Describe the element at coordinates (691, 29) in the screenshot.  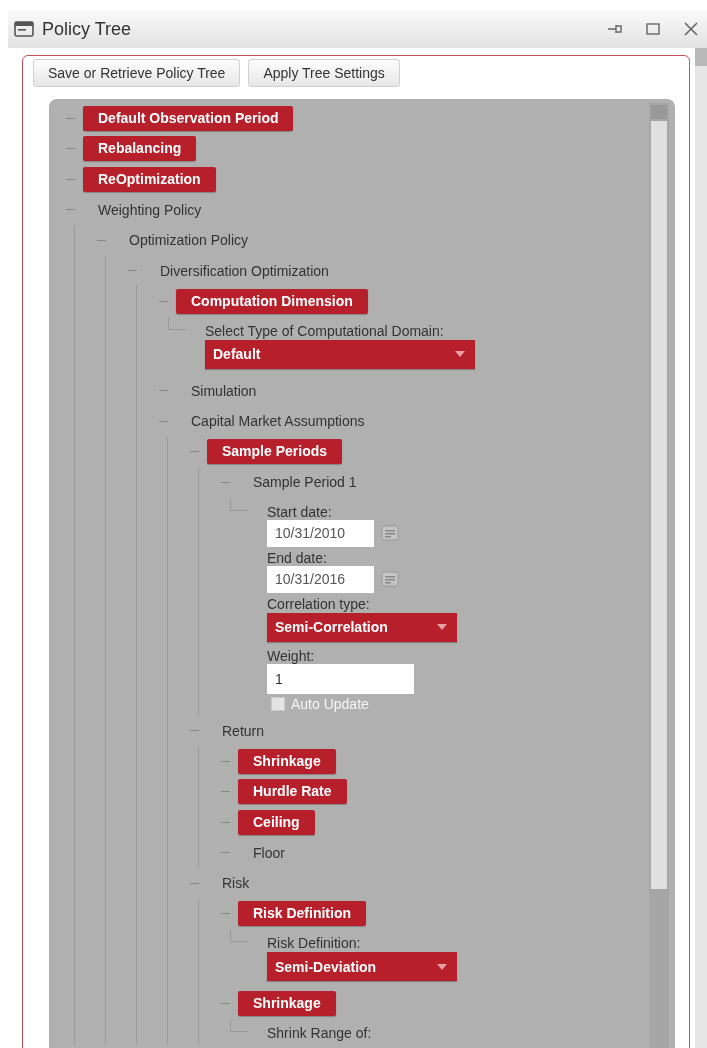
I see `close-icon` at that location.